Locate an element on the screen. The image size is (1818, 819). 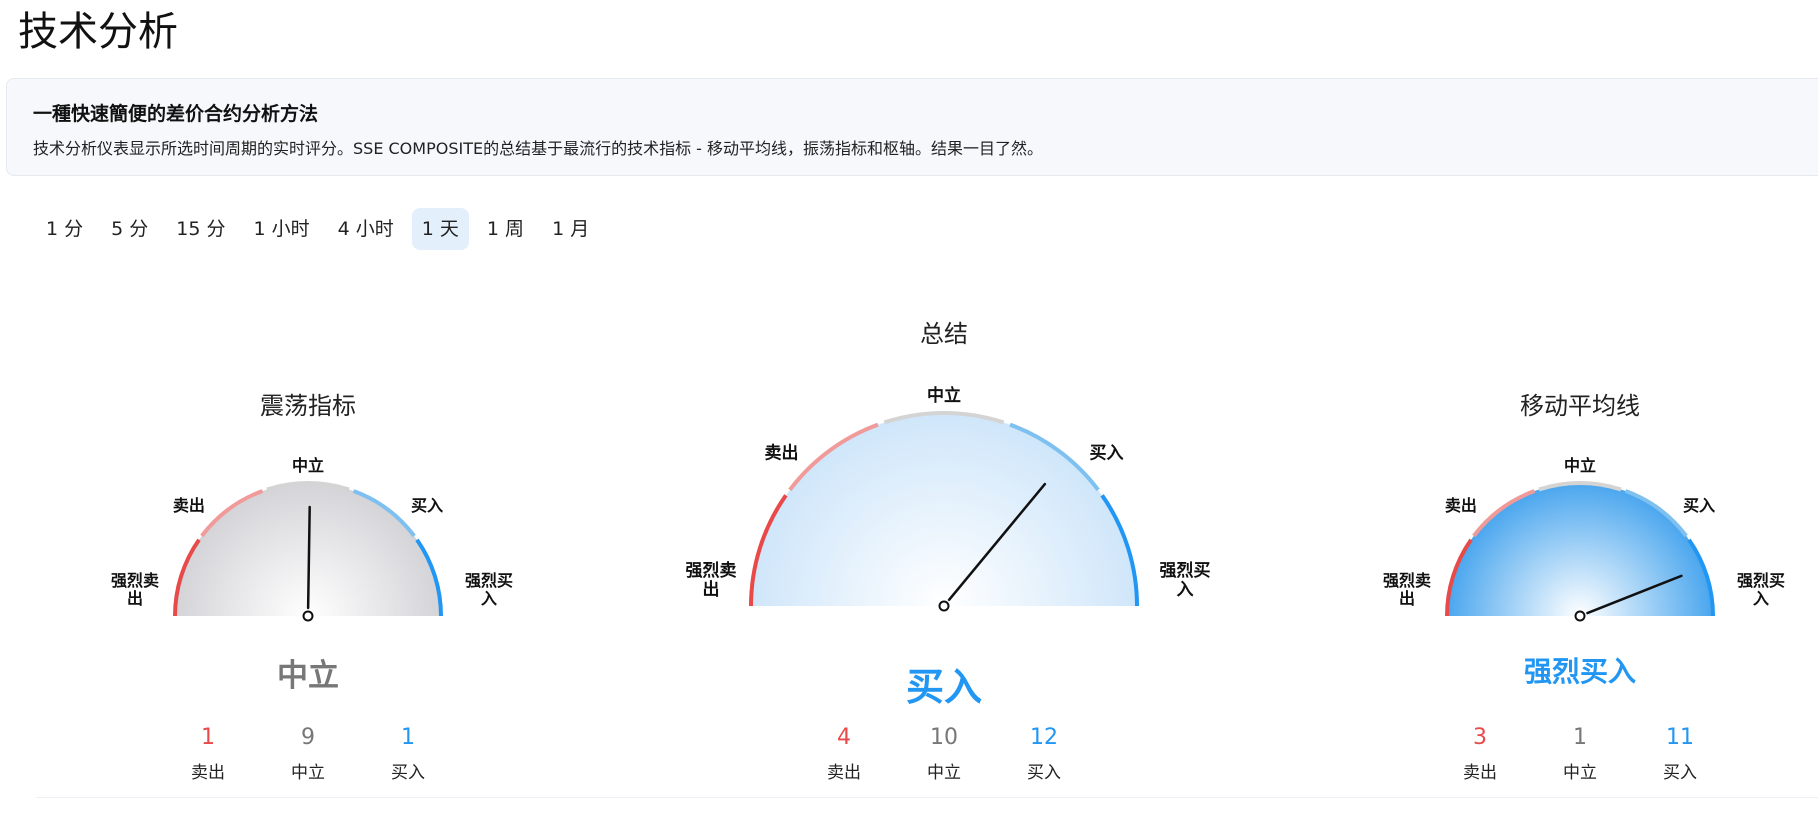
oscillators-gauge: 震荡指标 中立 卖出 买入 强烈卖出 强烈买入 中立 1 卖出 9 中立 1 买入 is located at coordinates (308, 590).